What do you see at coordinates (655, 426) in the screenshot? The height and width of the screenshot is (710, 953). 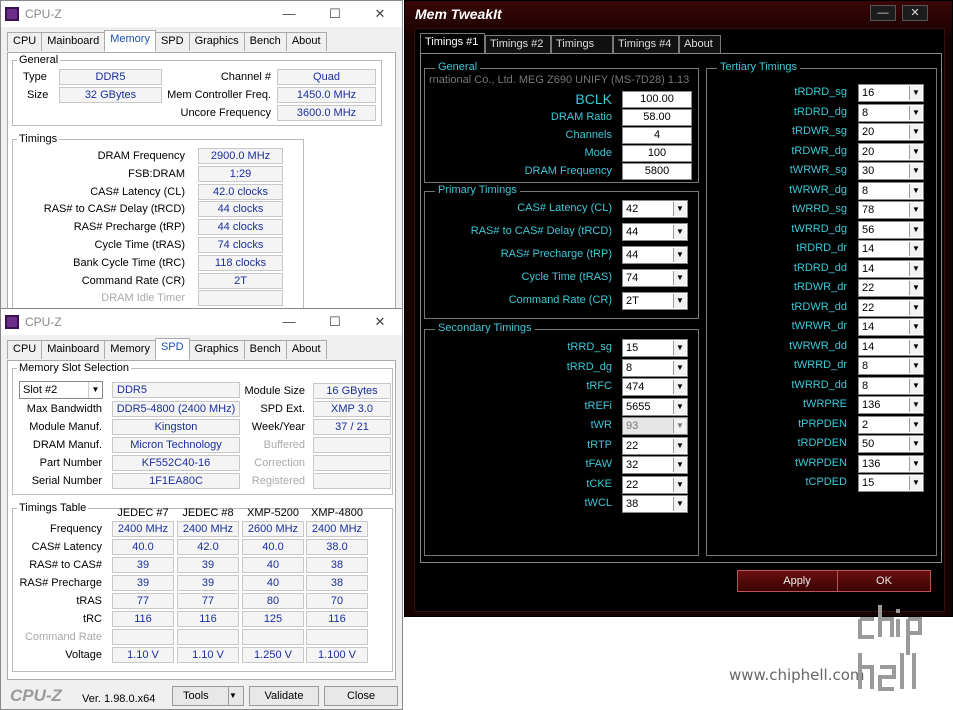 I see `secondary-select: 93 ▼` at bounding box center [655, 426].